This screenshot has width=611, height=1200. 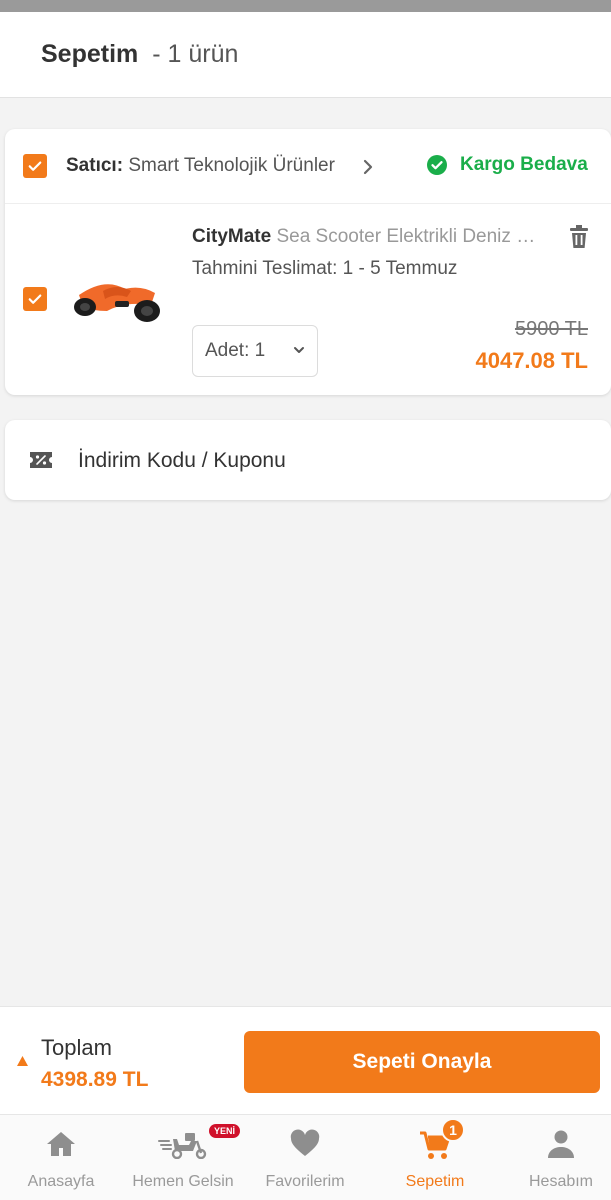 What do you see at coordinates (579, 237) in the screenshot?
I see `trash-icon` at bounding box center [579, 237].